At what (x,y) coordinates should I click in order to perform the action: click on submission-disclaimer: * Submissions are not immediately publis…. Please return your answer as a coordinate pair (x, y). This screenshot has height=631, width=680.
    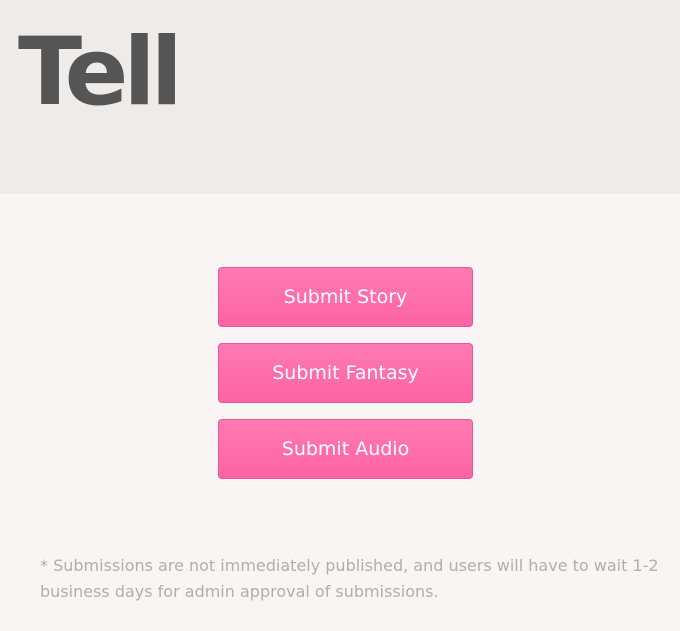
    Looking at the image, I should click on (349, 578).